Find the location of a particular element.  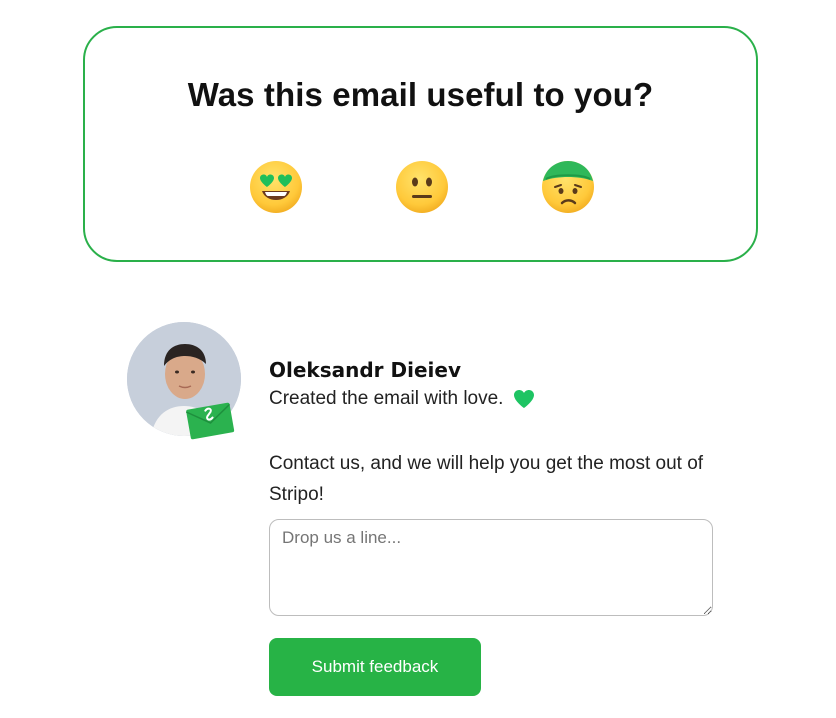

submit-feedback-button: Submit feedback is located at coordinates (375, 667).